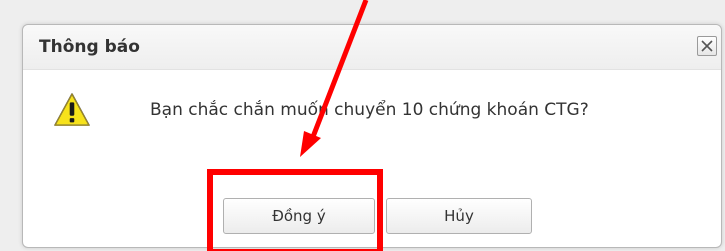 The width and height of the screenshot is (725, 251). Describe the element at coordinates (89, 47) in the screenshot. I see `dialog-title: Thông báo` at that location.